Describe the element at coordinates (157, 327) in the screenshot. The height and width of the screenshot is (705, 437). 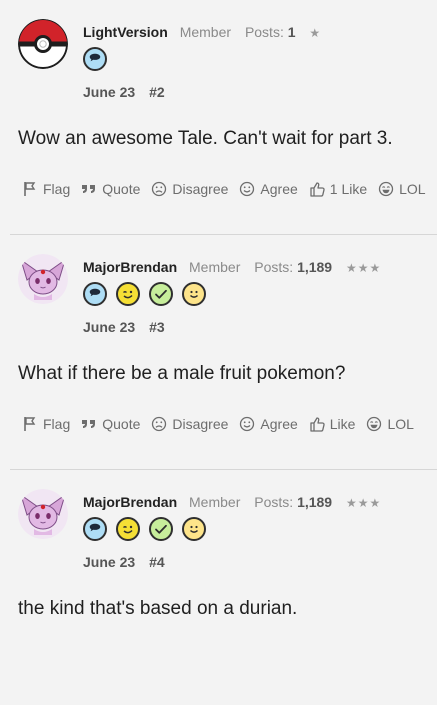
I see `post-number: #3` at that location.